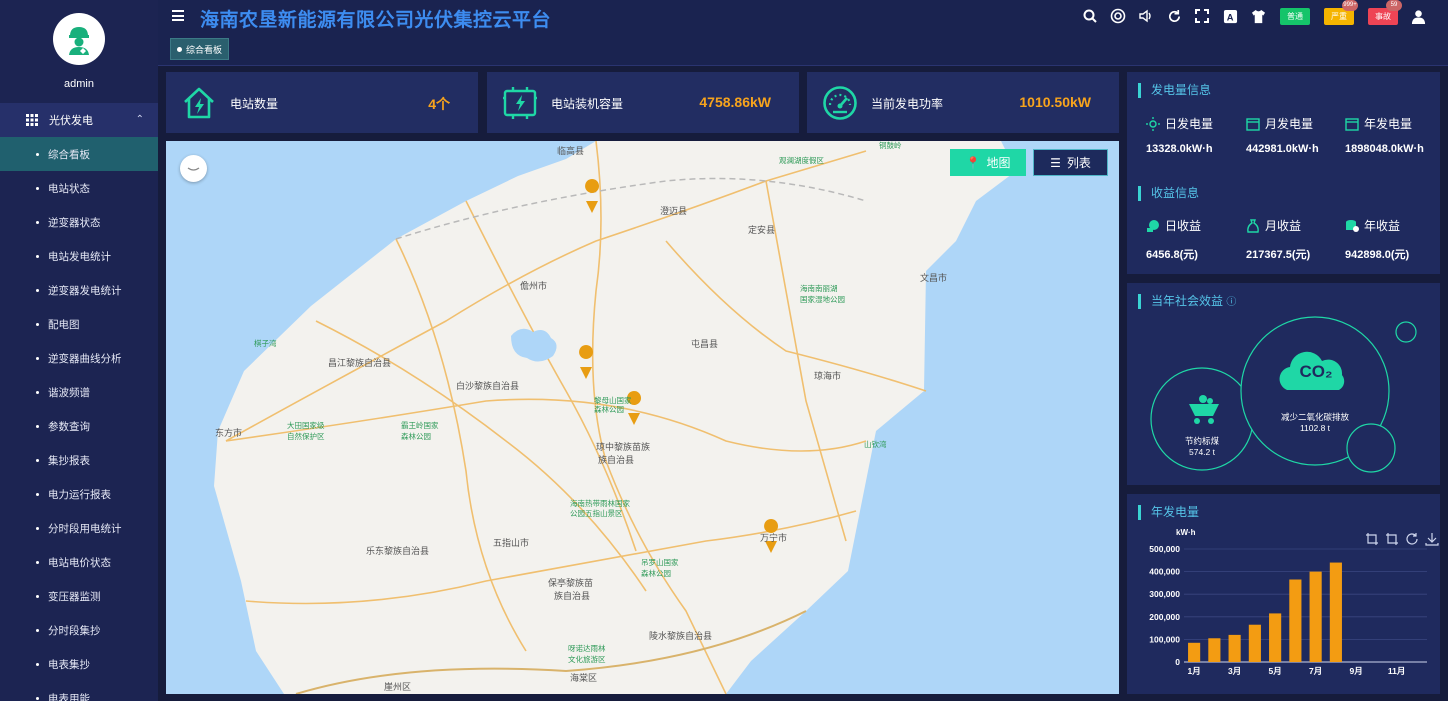  What do you see at coordinates (376, 20) in the screenshot?
I see `app-title: 海南农垦新能源有限公司光伏集控云平台` at bounding box center [376, 20].